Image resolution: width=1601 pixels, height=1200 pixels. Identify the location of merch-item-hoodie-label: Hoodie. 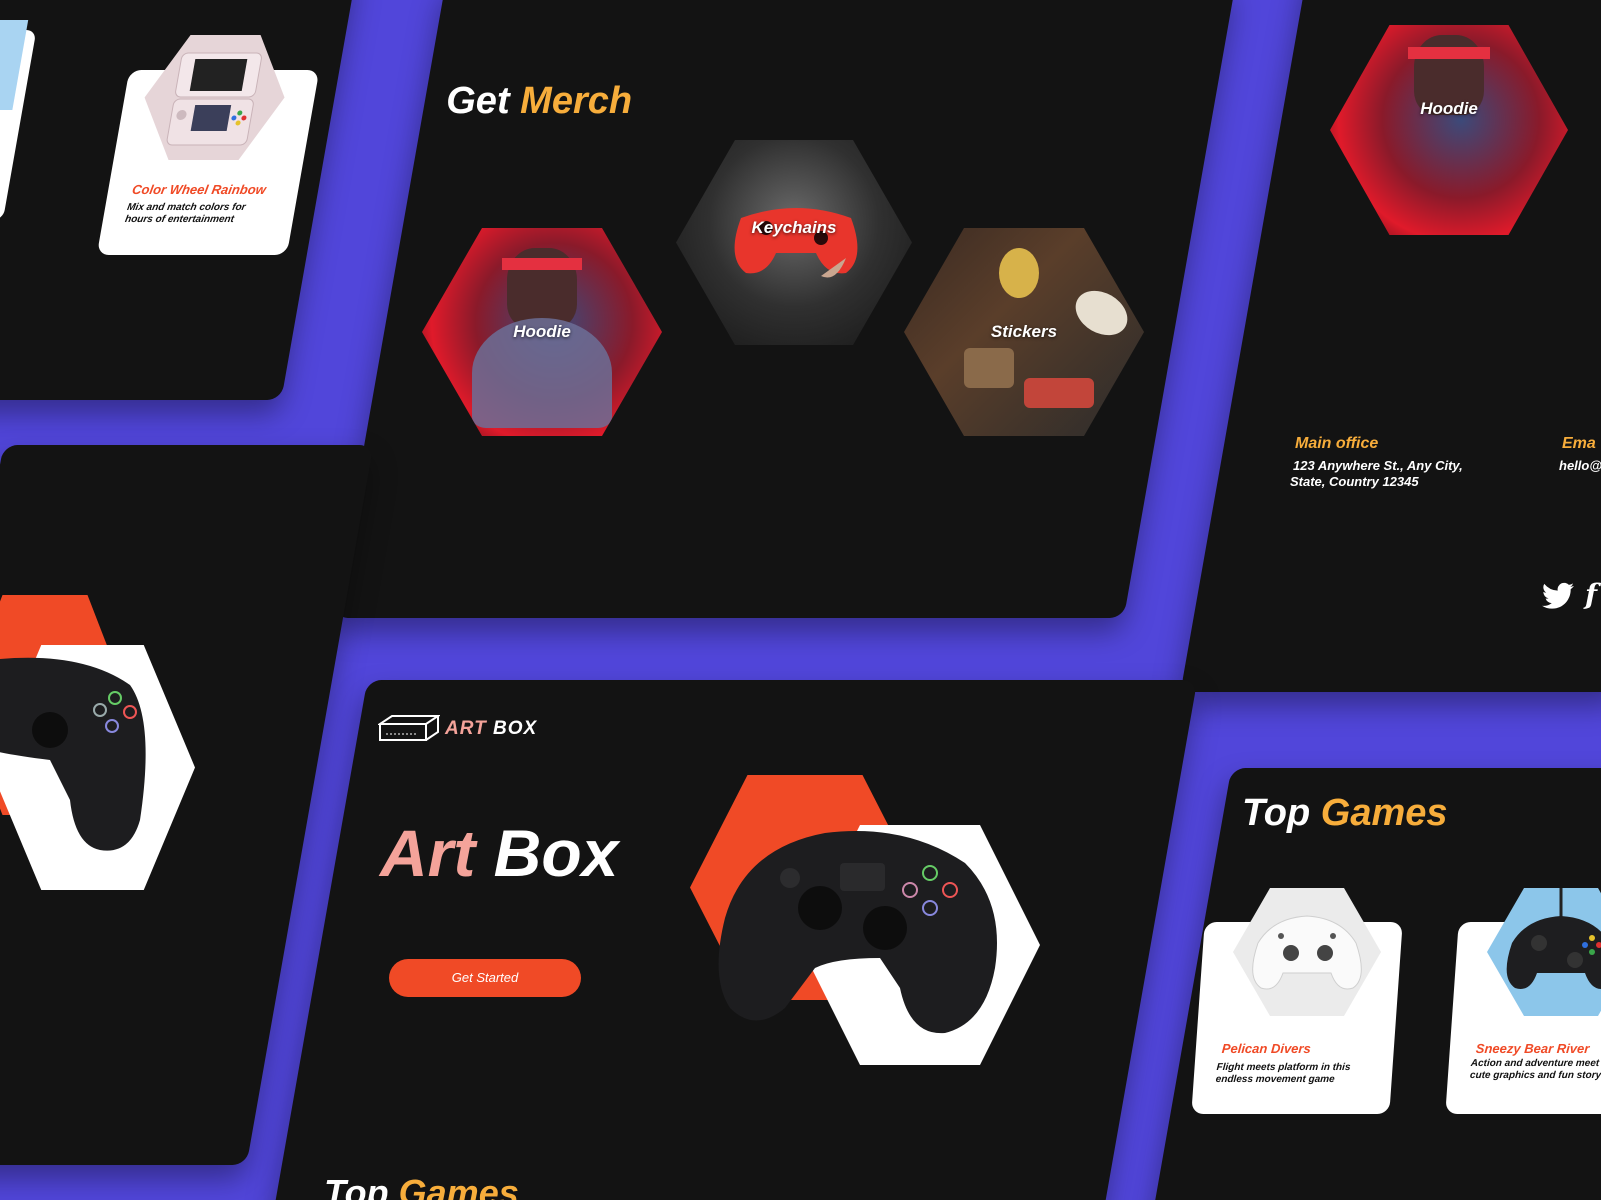
(542, 331).